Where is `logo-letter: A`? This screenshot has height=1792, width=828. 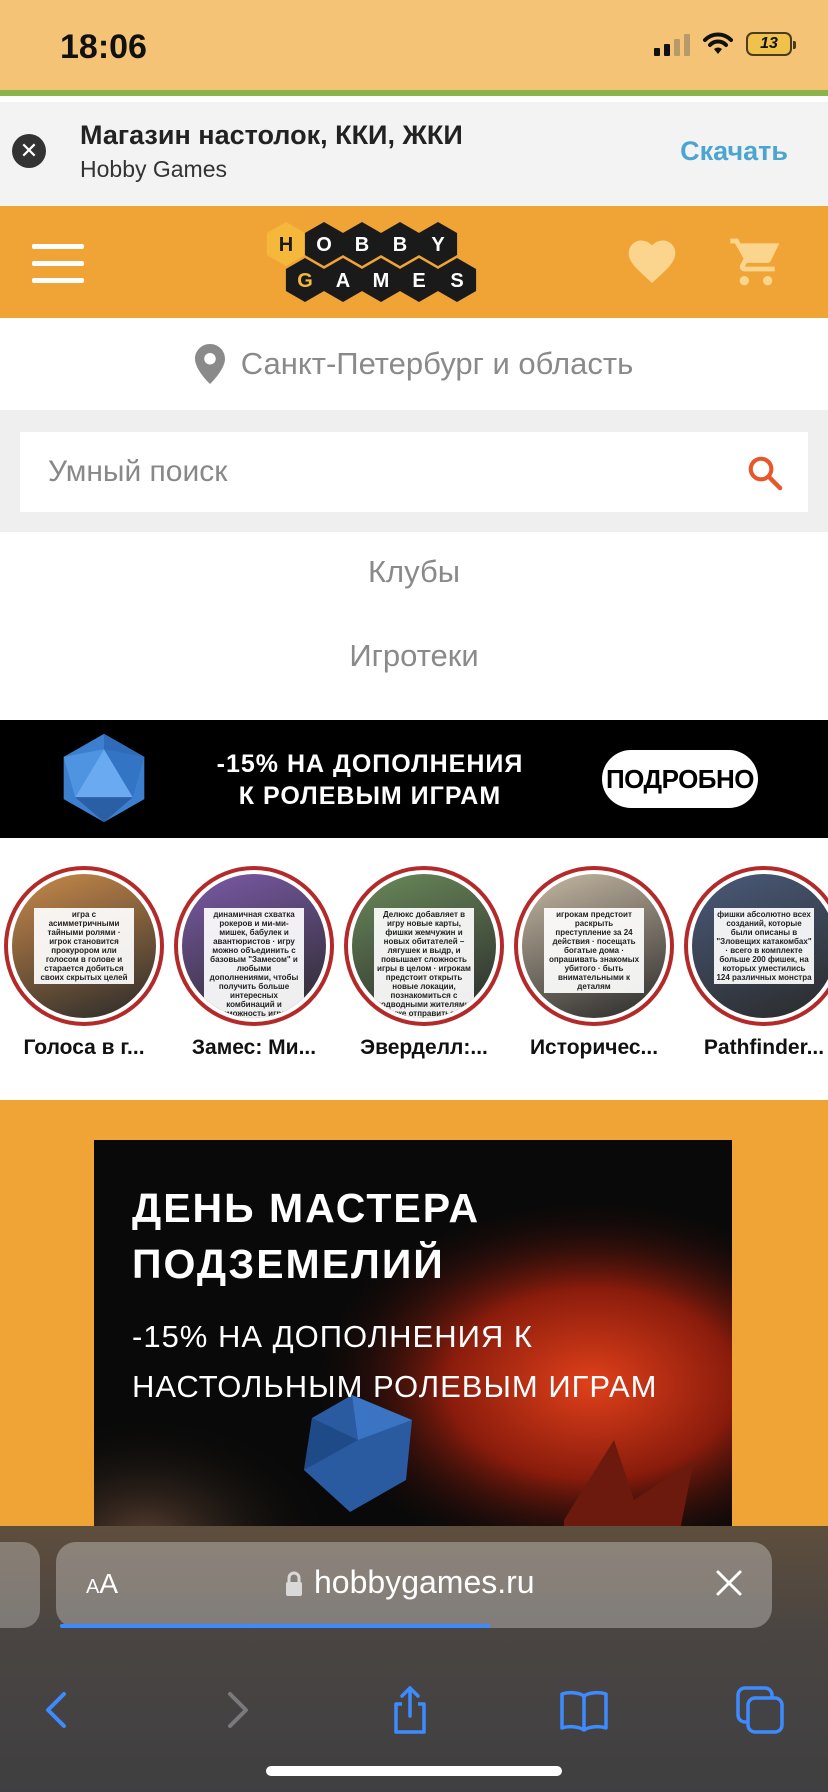
logo-letter: A is located at coordinates (343, 281).